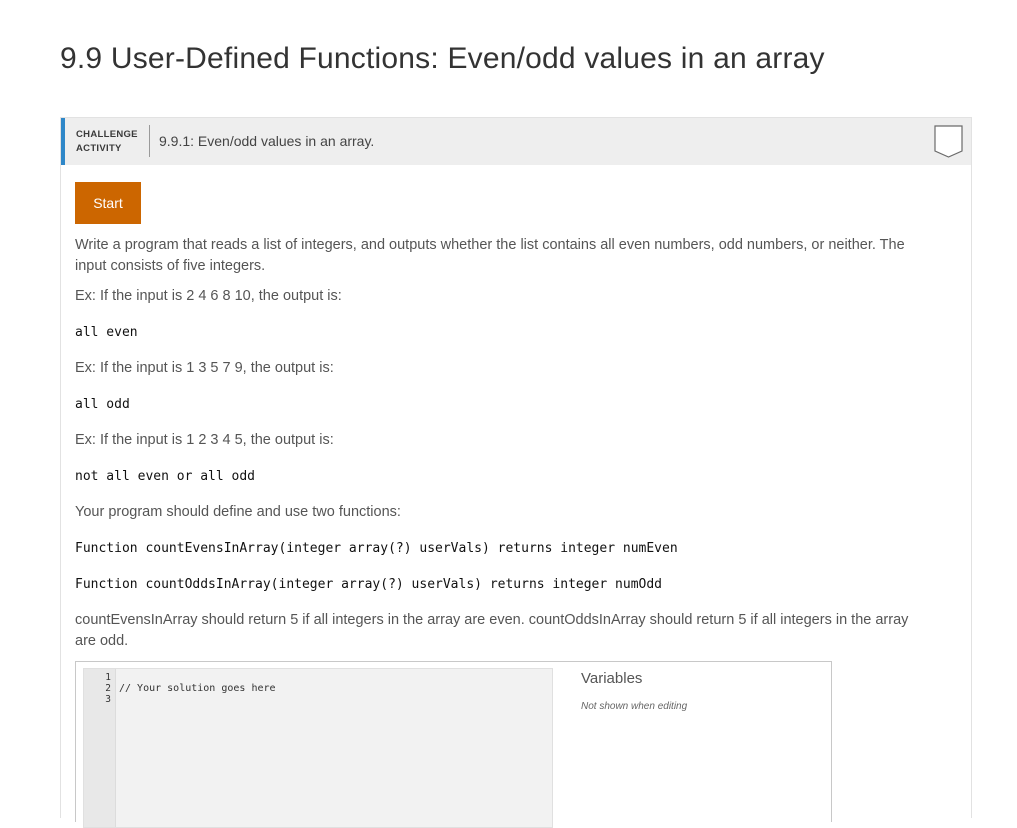  What do you see at coordinates (107, 134) in the screenshot?
I see `activity-type-line1: CHALLENGE` at bounding box center [107, 134].